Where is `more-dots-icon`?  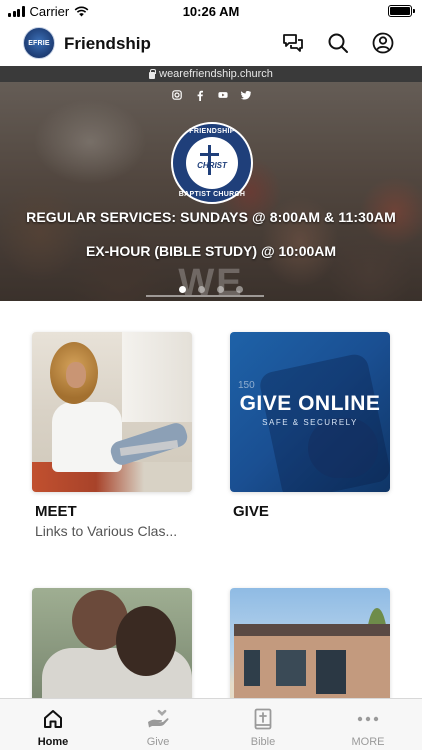 more-dots-icon is located at coordinates (368, 719).